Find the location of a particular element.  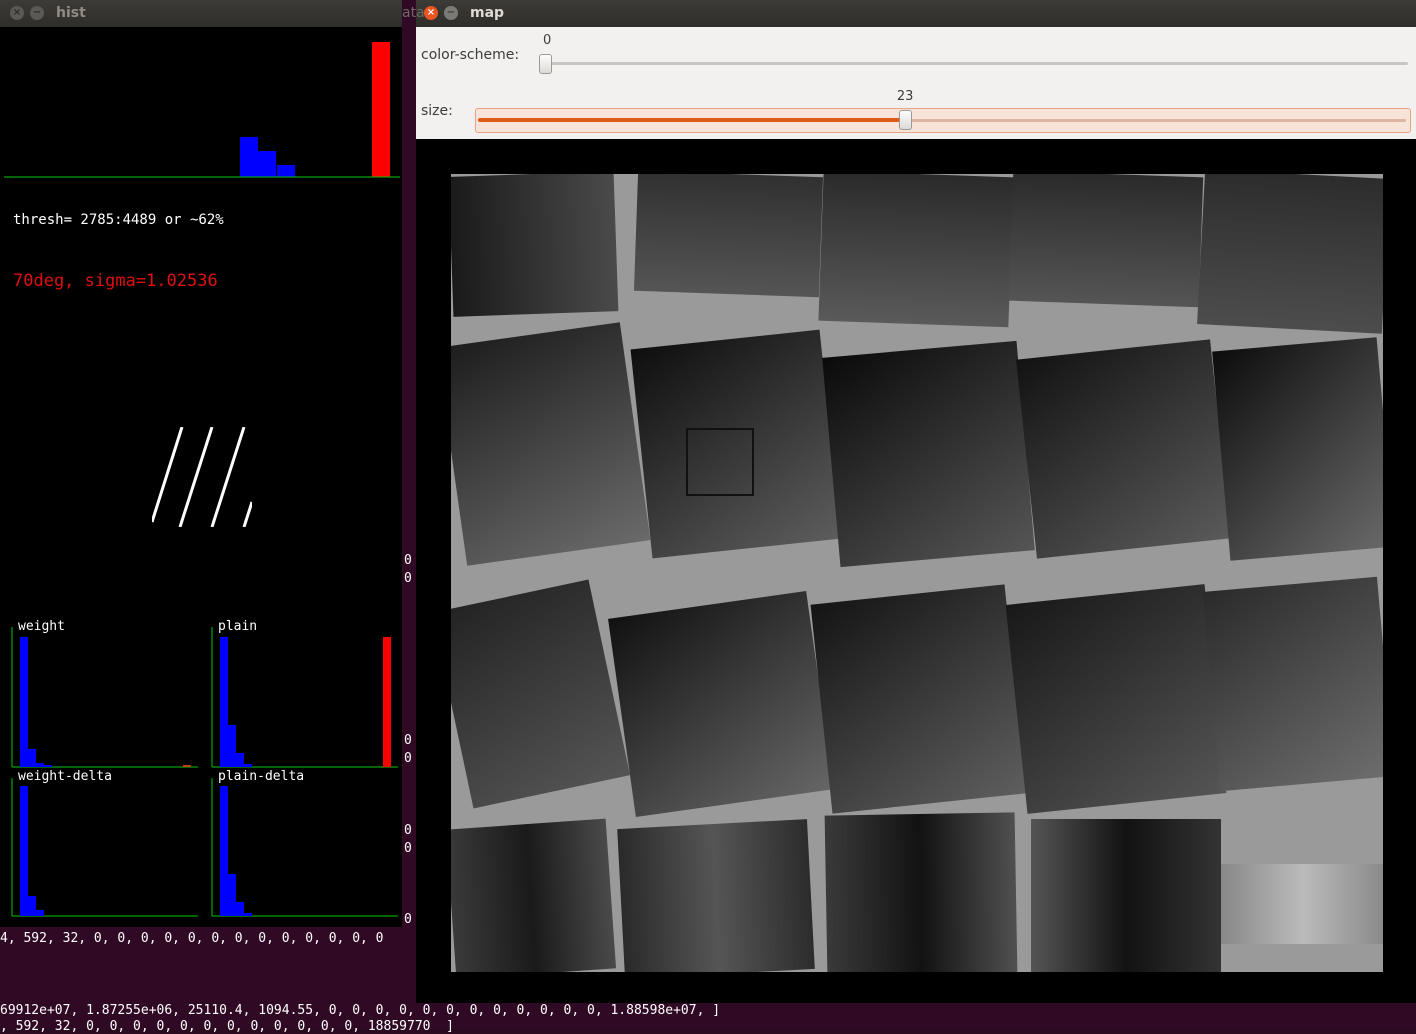

plain-plot is located at coordinates (304, 697).